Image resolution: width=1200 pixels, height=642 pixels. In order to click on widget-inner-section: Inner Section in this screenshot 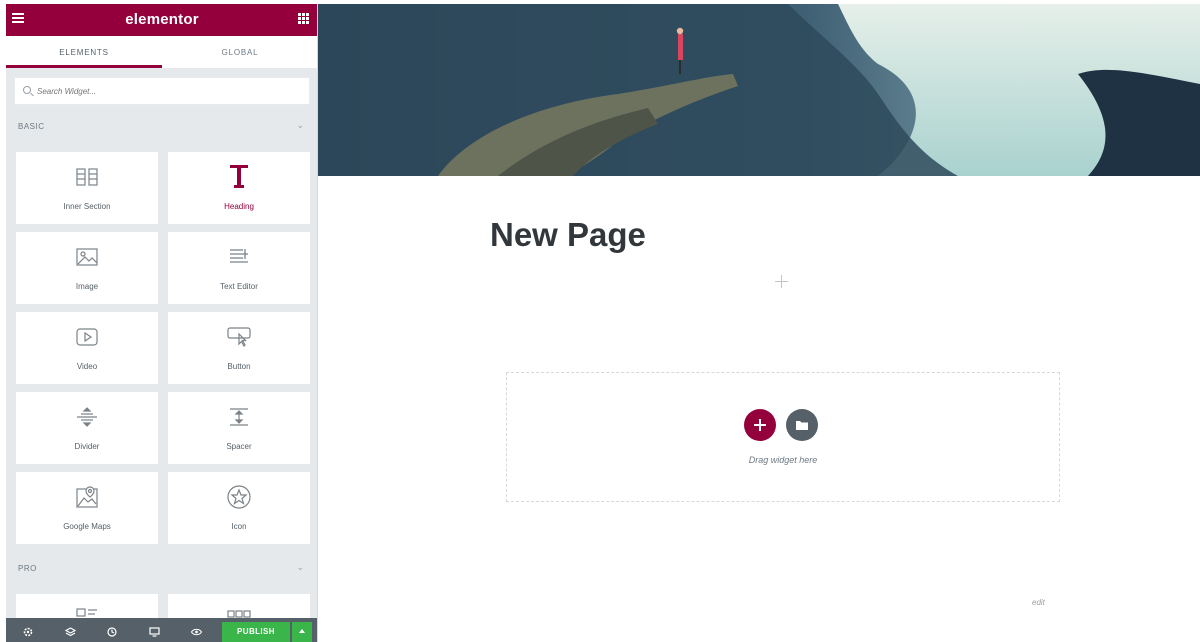, I will do `click(87, 188)`.